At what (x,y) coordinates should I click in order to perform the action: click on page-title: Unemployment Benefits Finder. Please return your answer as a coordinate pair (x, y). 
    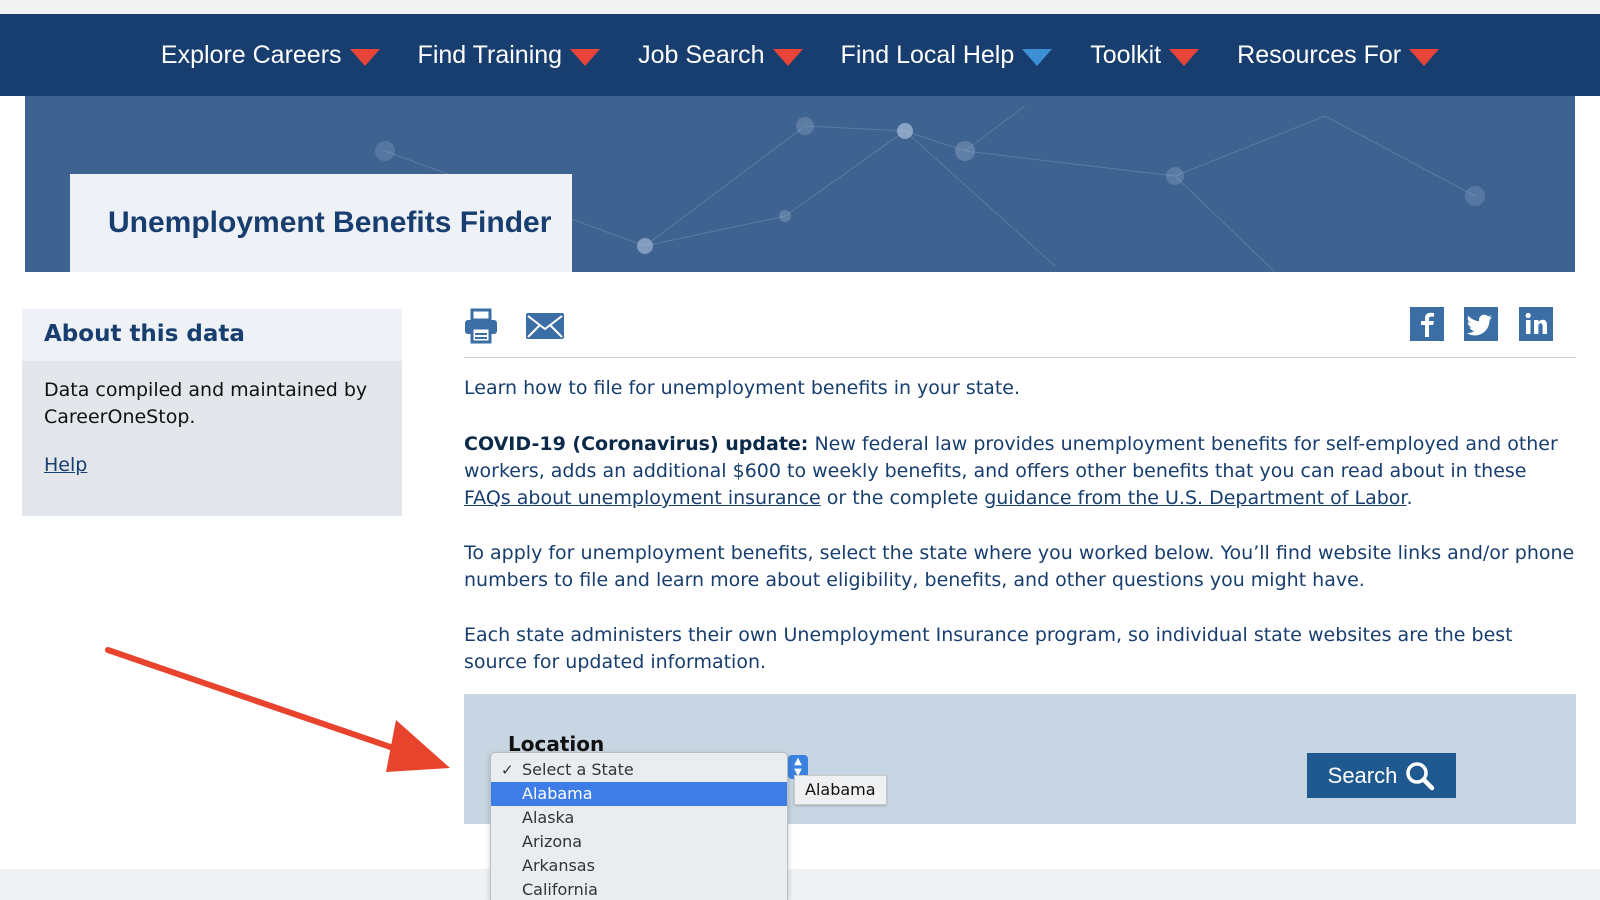
    Looking at the image, I should click on (330, 222).